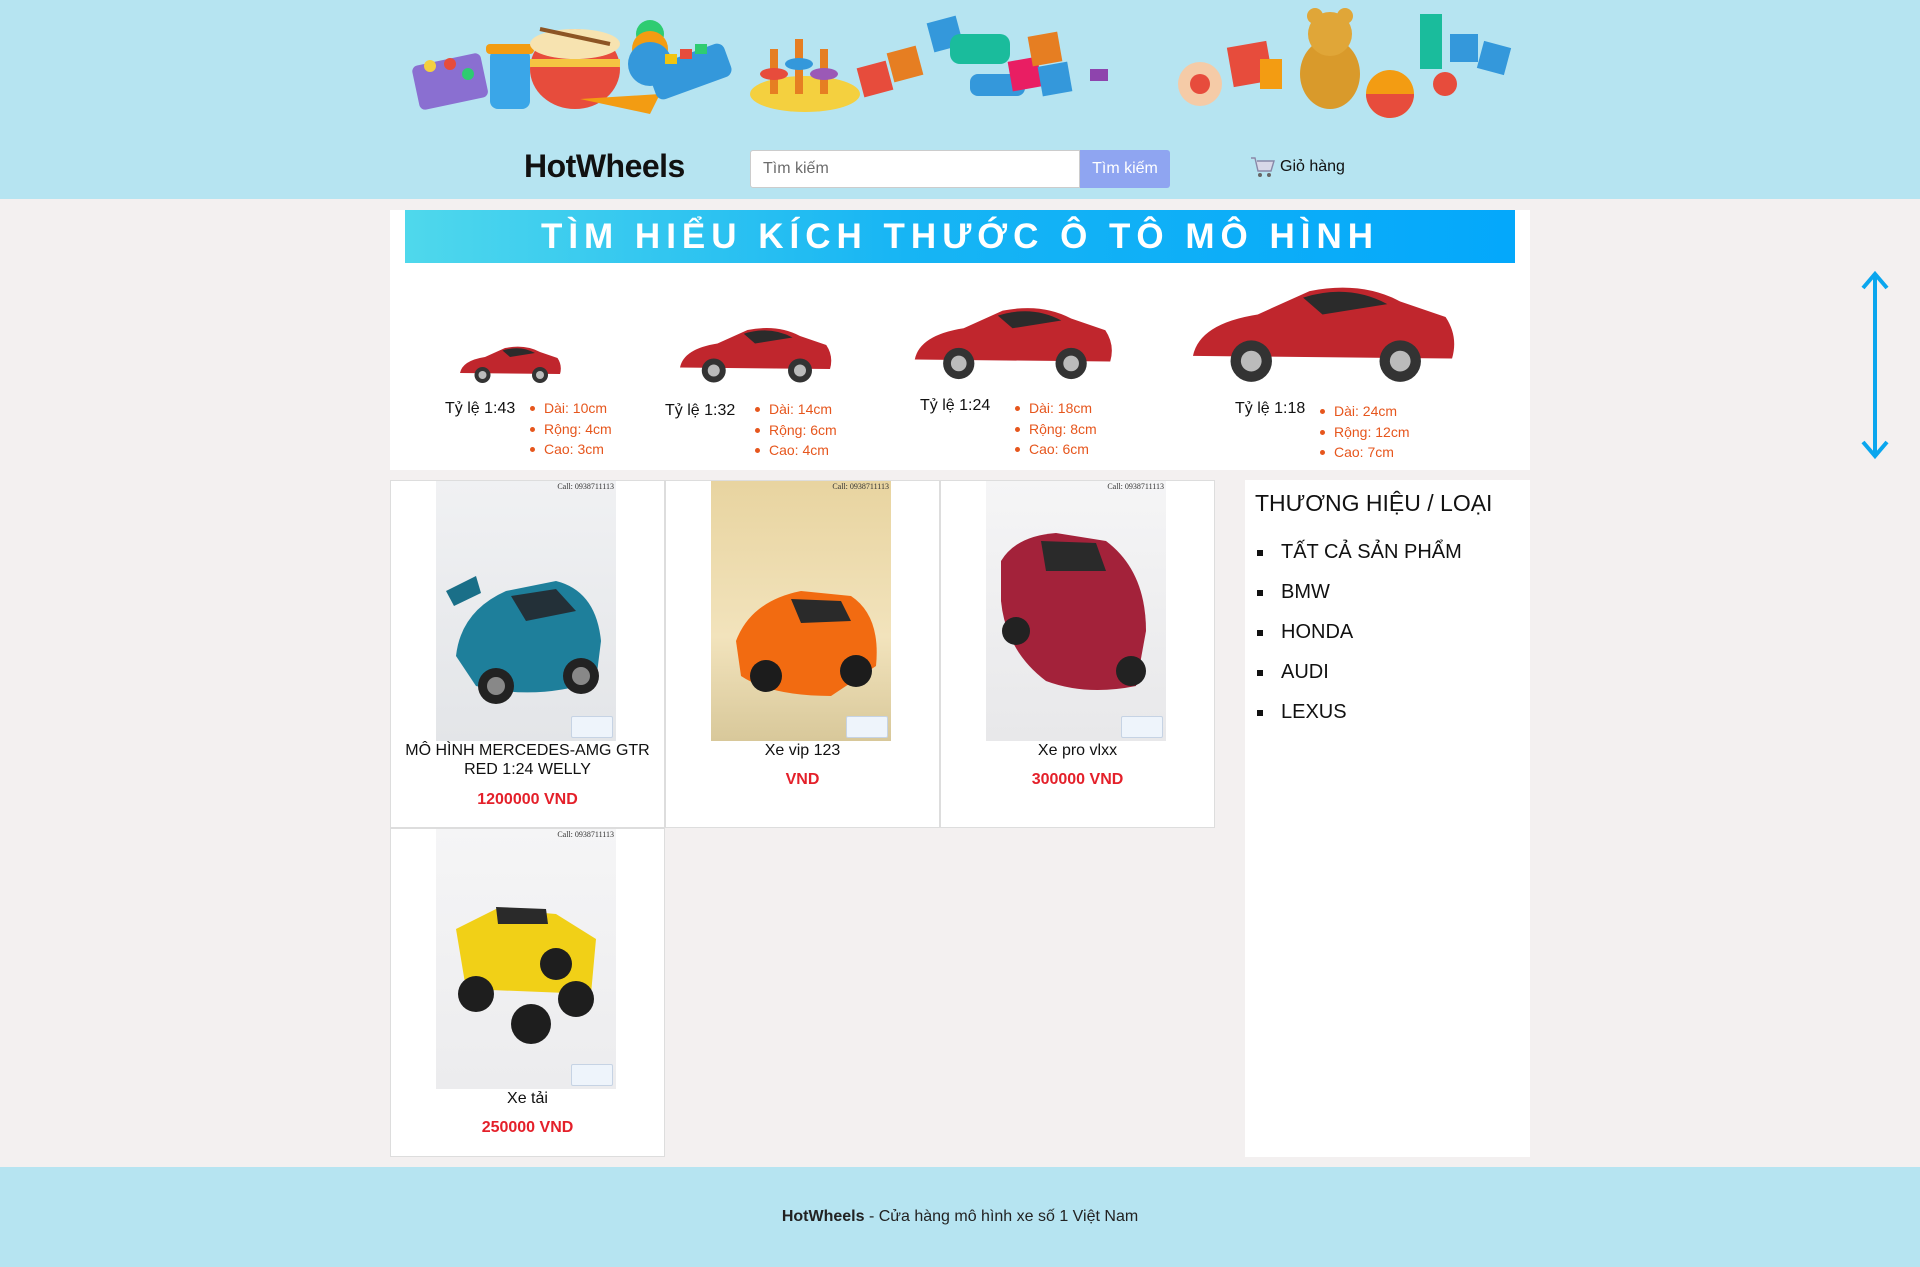 This screenshot has width=1920, height=1267. Describe the element at coordinates (700, 410) in the screenshot. I see `scale-label-1-32: Tỷ lệ 1:32` at that location.